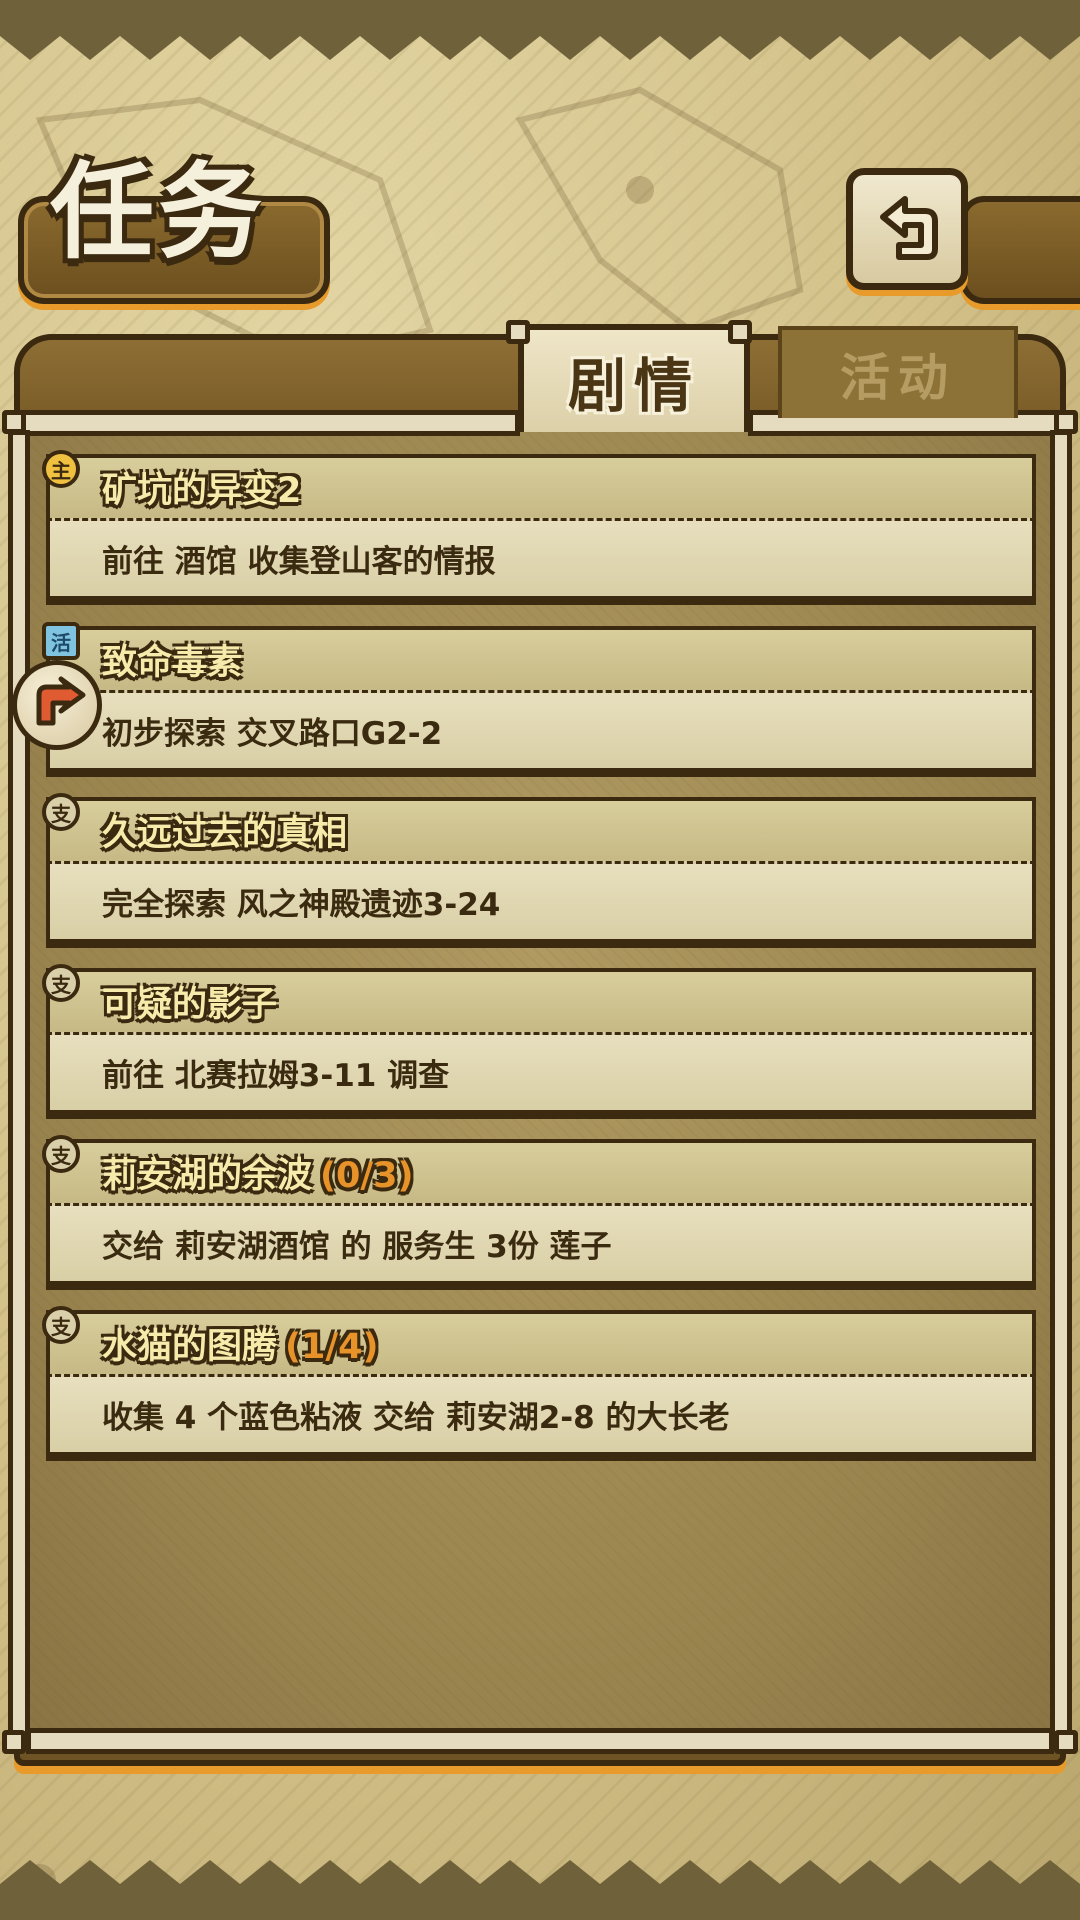 The width and height of the screenshot is (1080, 1920). I want to click on navigation-arrow-icon, so click(61, 701).